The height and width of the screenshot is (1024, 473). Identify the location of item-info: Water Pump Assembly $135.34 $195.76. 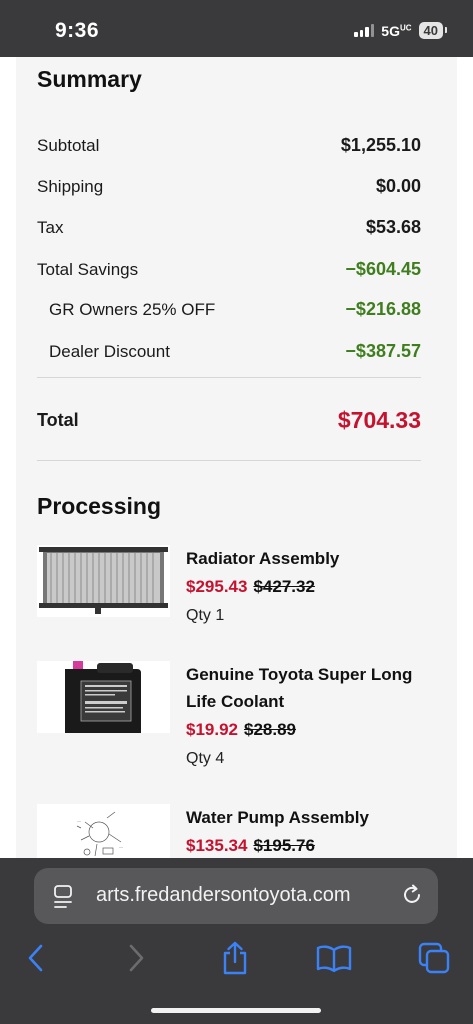
(303, 831).